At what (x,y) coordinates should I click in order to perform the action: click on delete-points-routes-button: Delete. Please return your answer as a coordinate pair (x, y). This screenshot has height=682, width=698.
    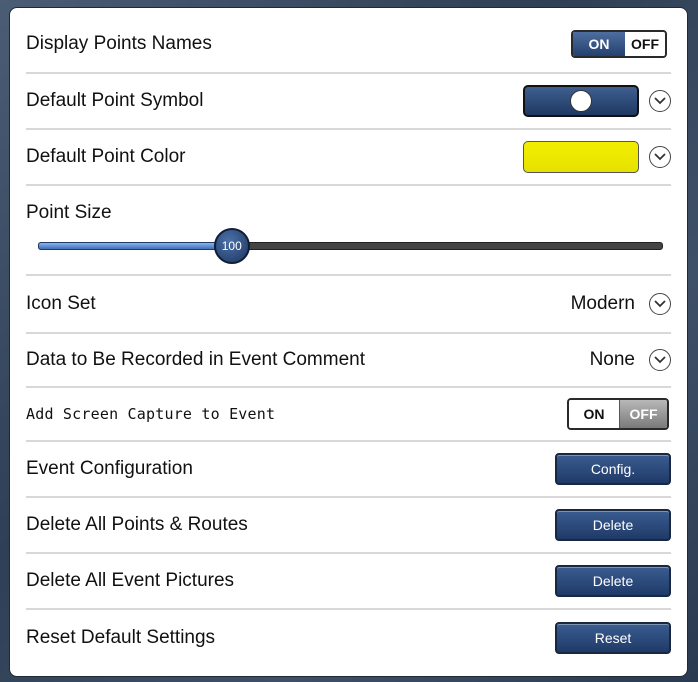
    Looking at the image, I should click on (613, 525).